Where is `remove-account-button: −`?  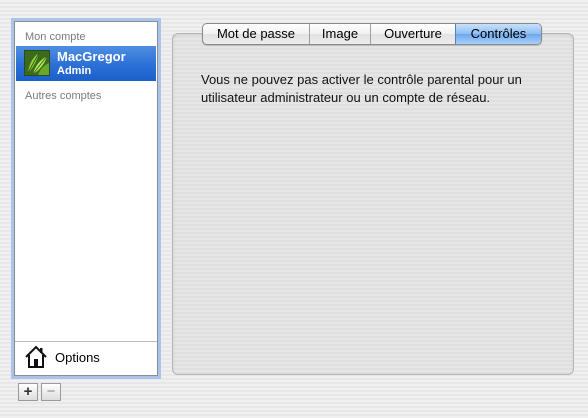 remove-account-button: − is located at coordinates (51, 392).